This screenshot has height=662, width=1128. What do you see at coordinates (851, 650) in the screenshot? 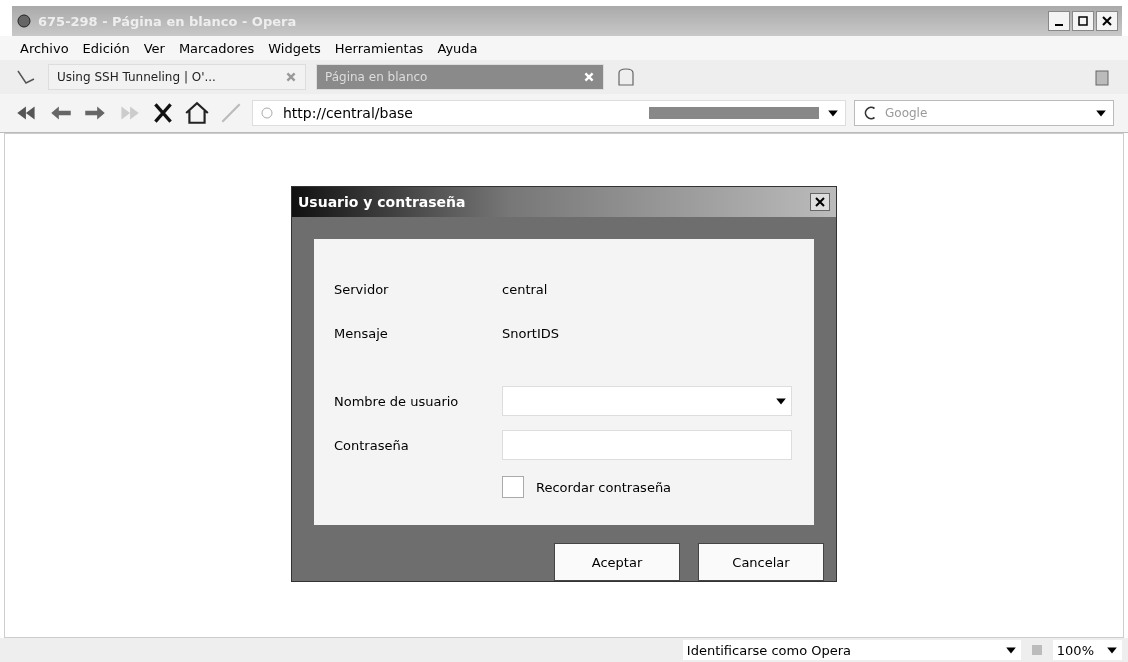
I see `identity-dropdown: Identificarse como Opera` at bounding box center [851, 650].